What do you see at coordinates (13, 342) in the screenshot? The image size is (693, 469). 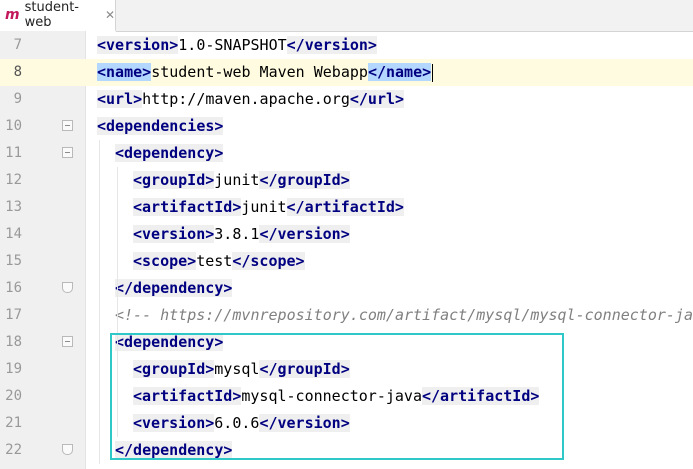 I see `line-number: 18` at bounding box center [13, 342].